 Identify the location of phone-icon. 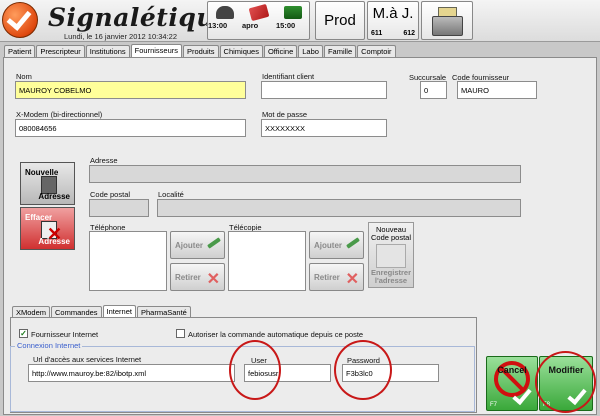
(224, 12).